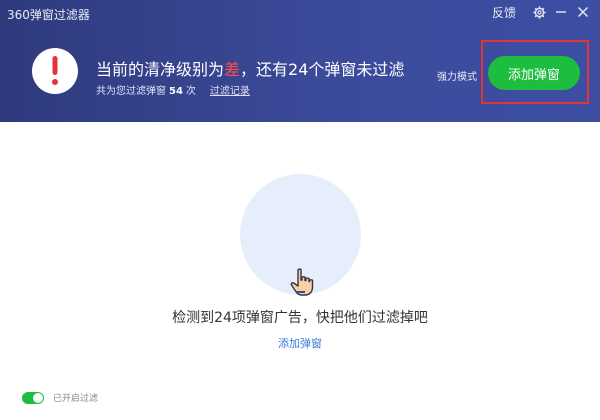 Image resolution: width=600 pixels, height=420 pixels. I want to click on filter-records-link: 过滤记录, so click(230, 91).